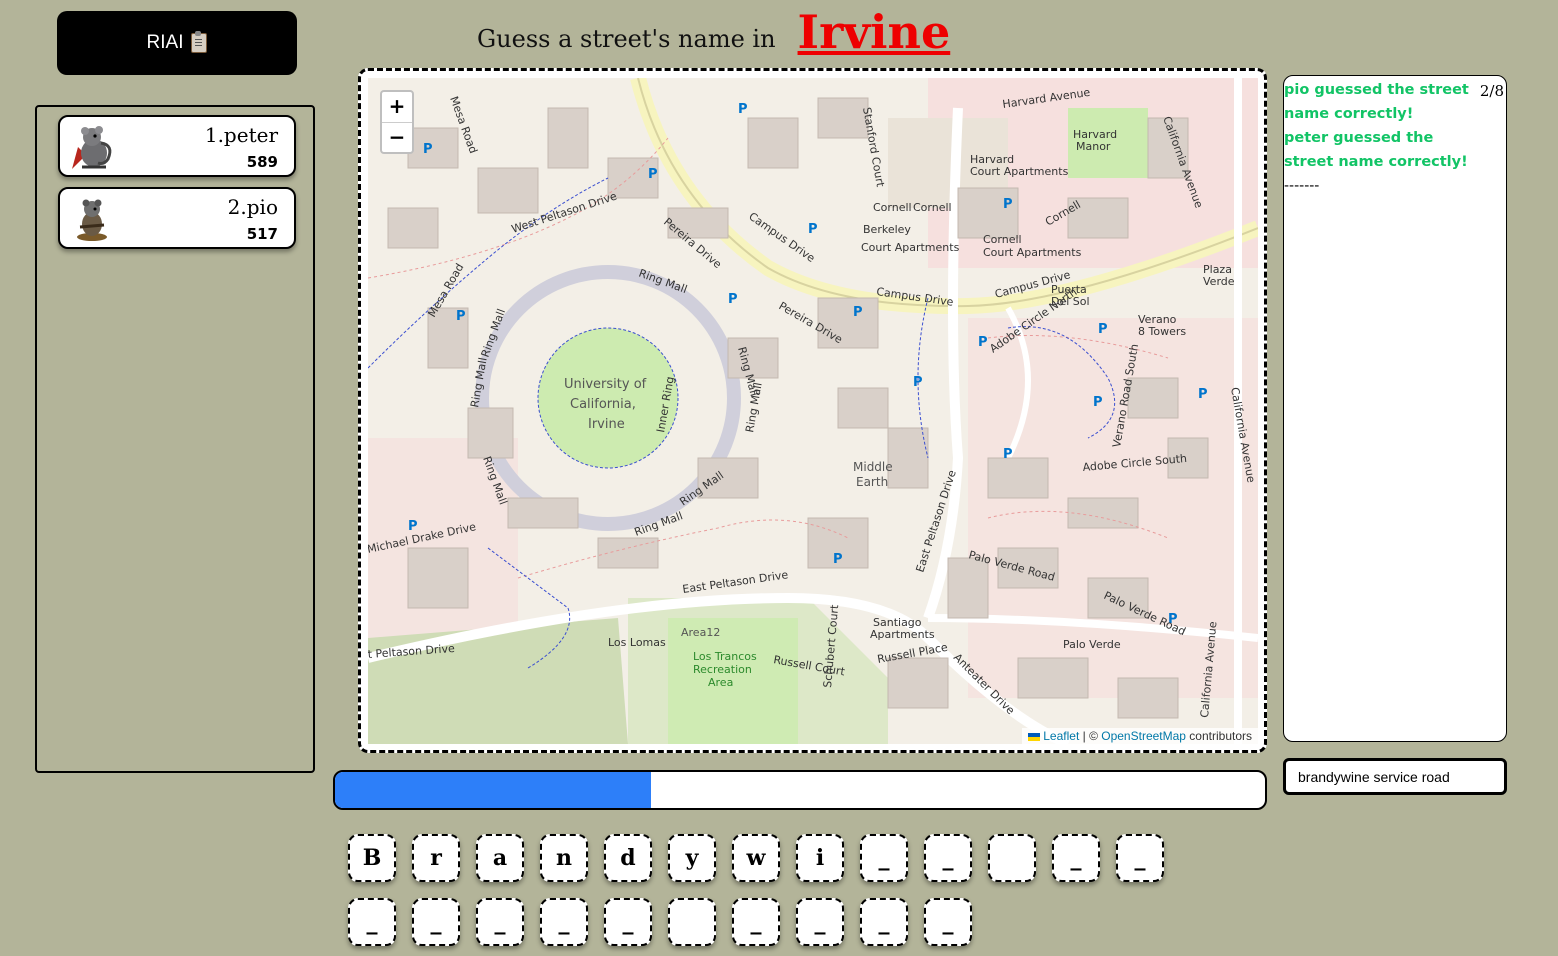 The height and width of the screenshot is (956, 1558). I want to click on letter-tile: a, so click(500, 858).